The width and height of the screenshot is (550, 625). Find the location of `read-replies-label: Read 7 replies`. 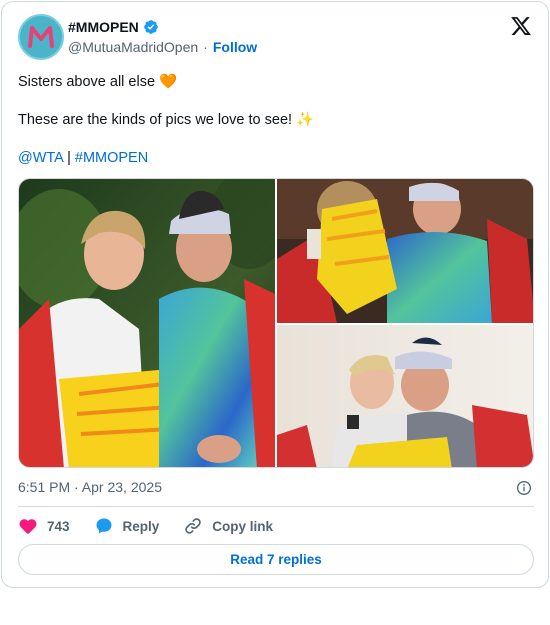

read-replies-label: Read 7 replies is located at coordinates (276, 559).